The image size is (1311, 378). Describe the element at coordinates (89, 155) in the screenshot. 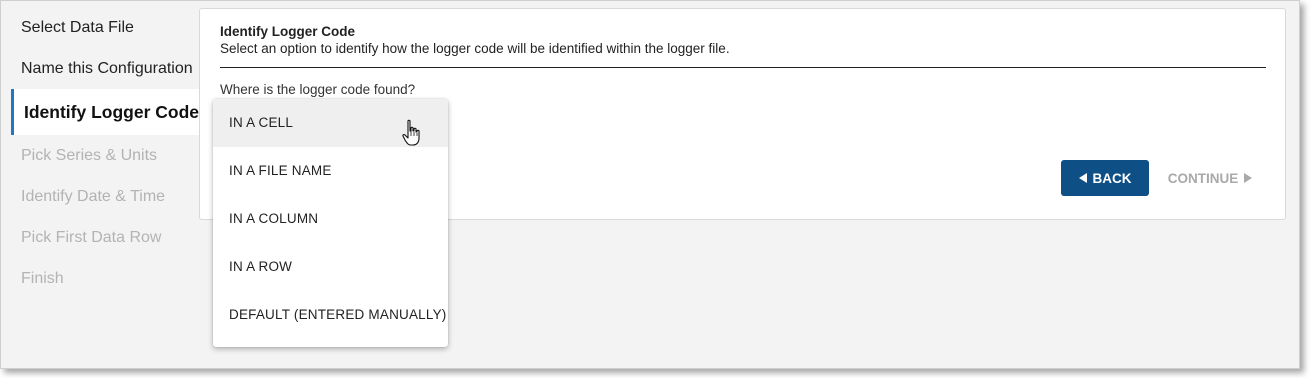

I see `step-pick-series-units: Pick Series & Units` at that location.